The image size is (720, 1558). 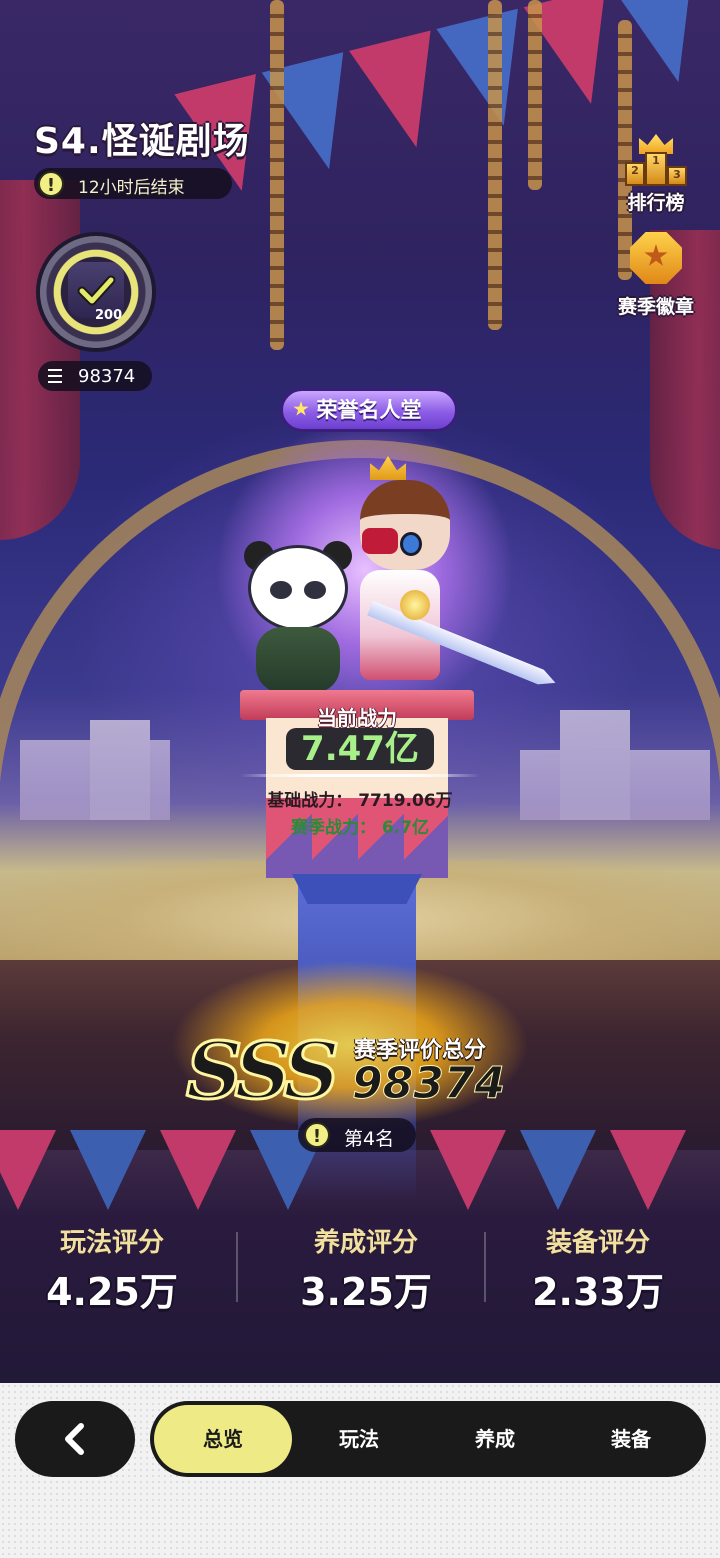 I want to click on podium-crown-icon: 2 1 3, so click(x=656, y=160).